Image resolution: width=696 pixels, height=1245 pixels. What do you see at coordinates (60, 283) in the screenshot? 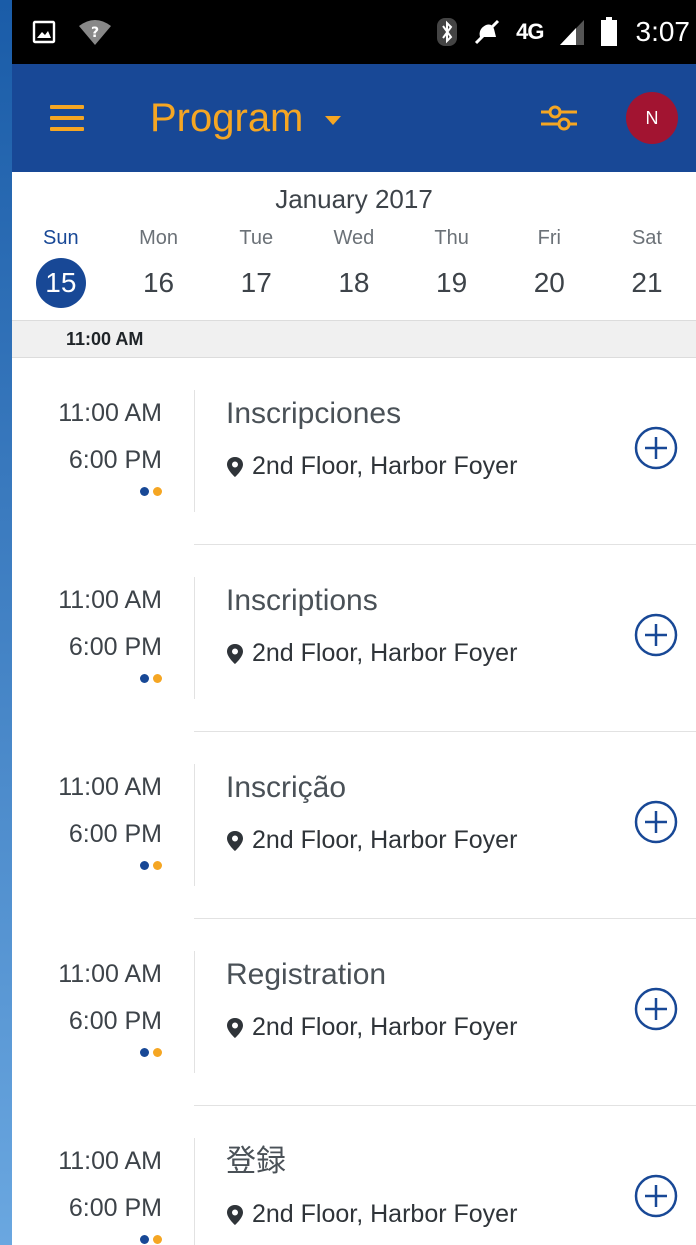
I see `day-number-selected: 15` at bounding box center [60, 283].